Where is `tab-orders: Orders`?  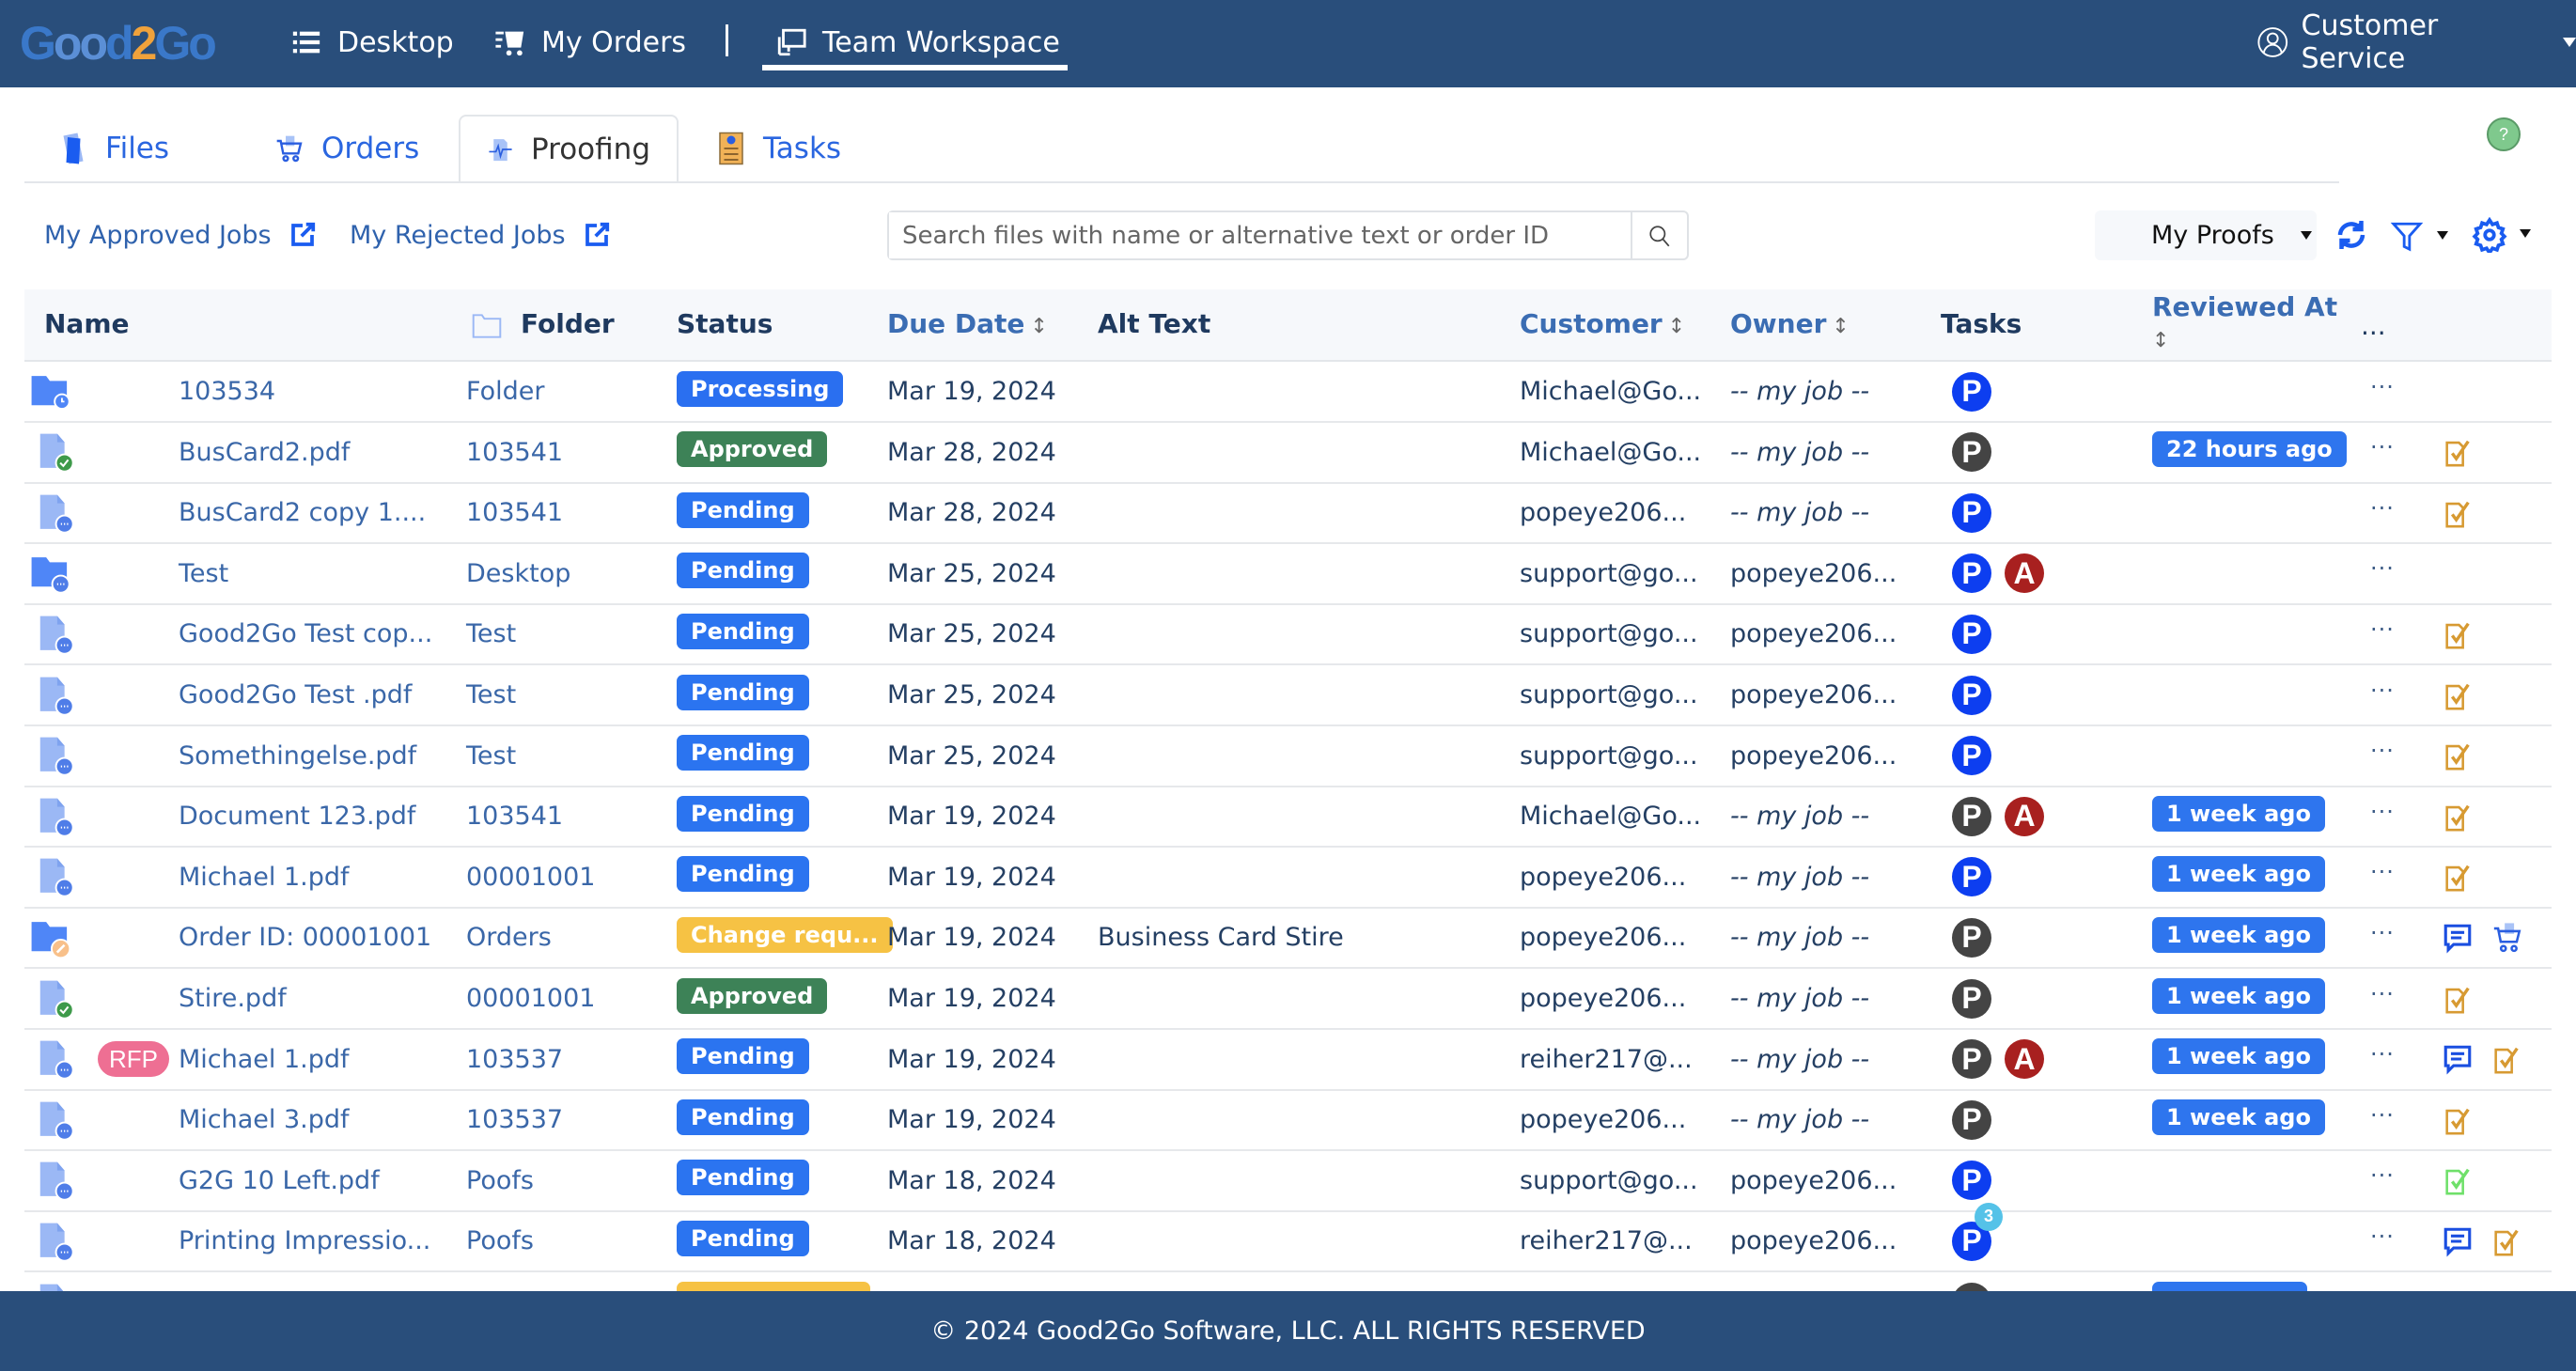 tab-orders: Orders is located at coordinates (346, 148).